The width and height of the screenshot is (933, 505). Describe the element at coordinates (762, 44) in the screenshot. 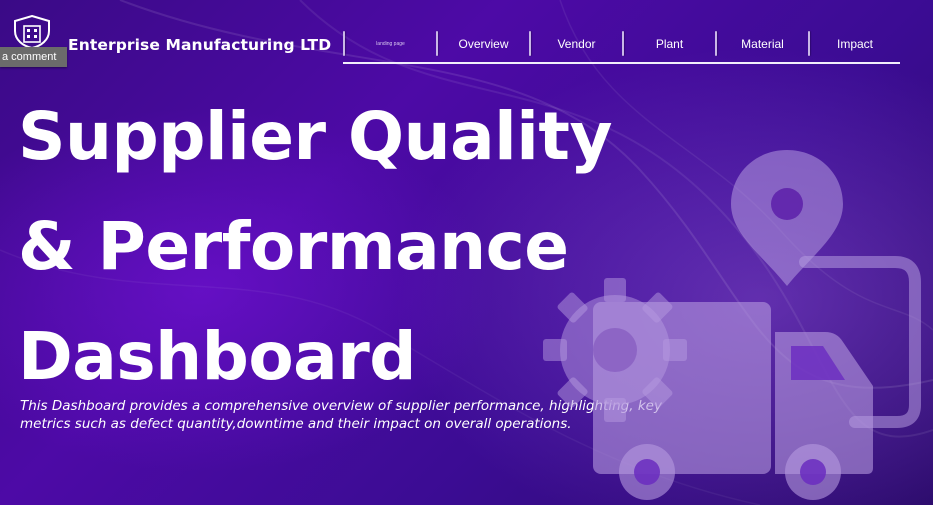

I see `nav-item-material: Material` at that location.